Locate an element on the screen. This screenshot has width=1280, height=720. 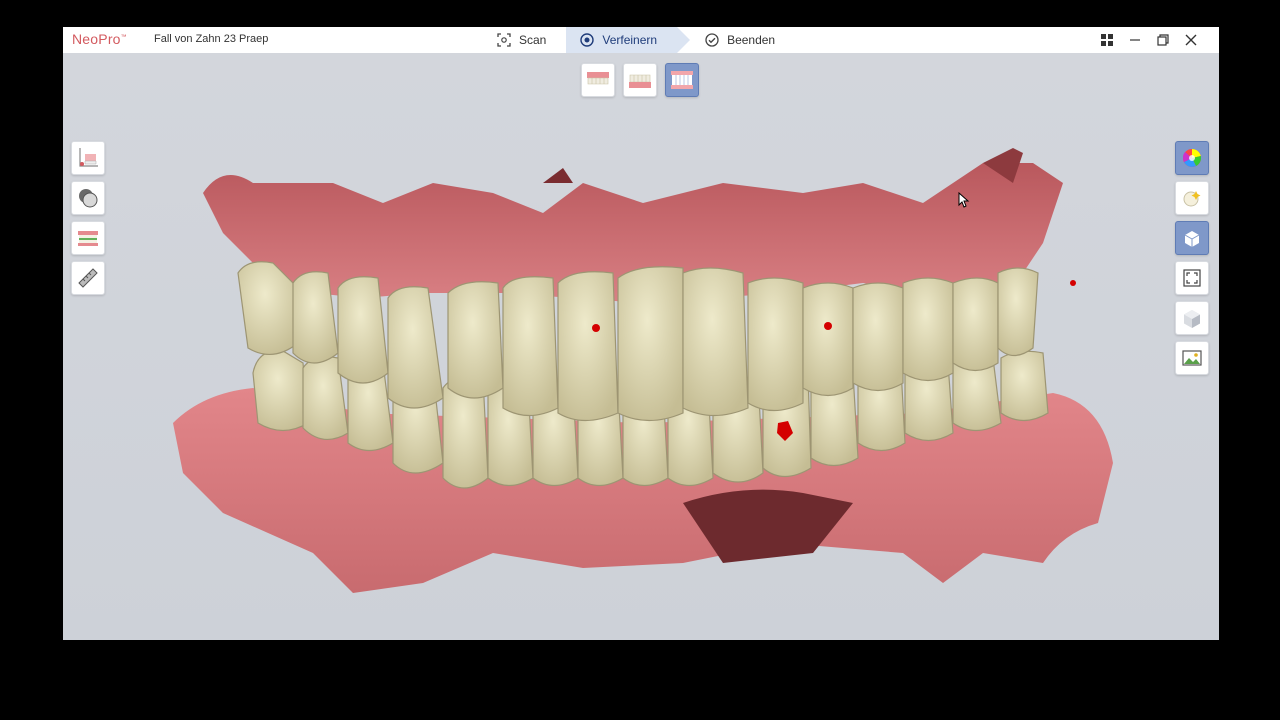
both-jaws-view-button is located at coordinates (682, 80).